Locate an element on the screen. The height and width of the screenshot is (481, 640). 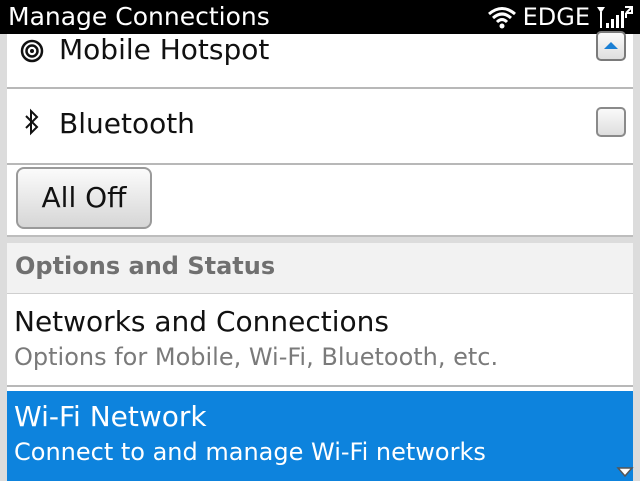
scroll-up-icon is located at coordinates (611, 45).